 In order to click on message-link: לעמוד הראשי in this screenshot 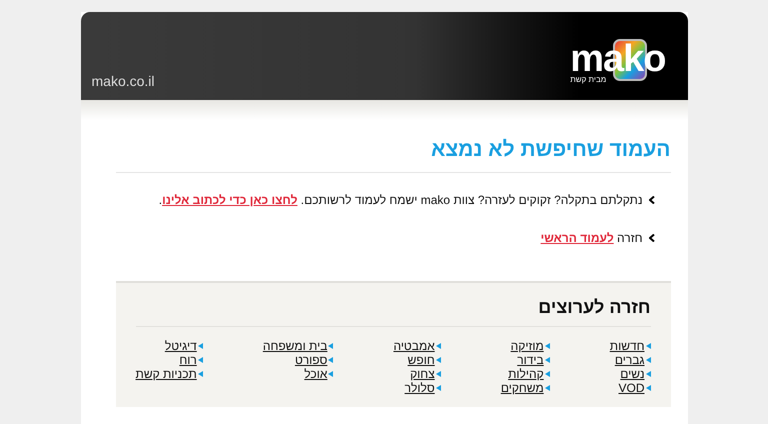, I will do `click(577, 238)`.